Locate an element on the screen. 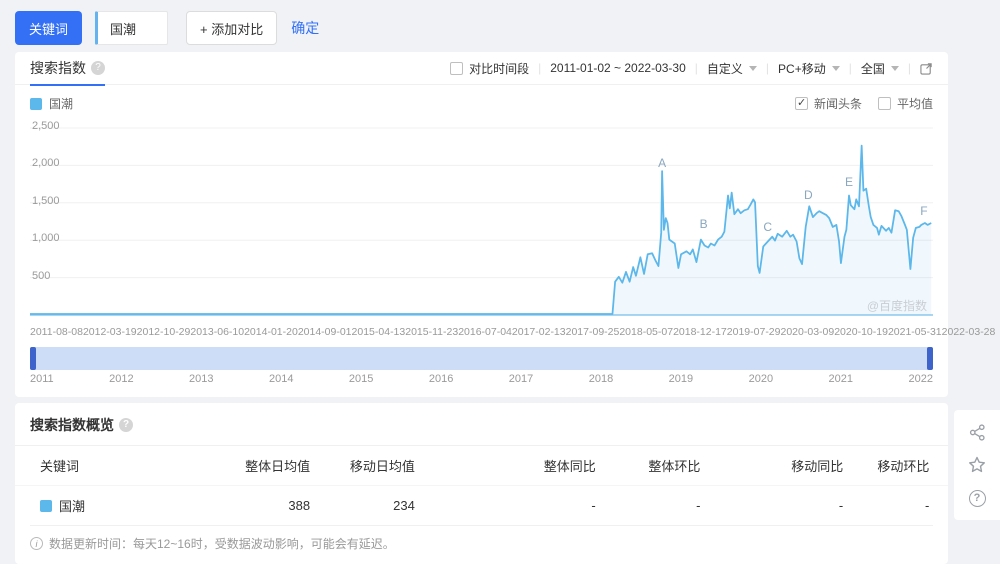 The height and width of the screenshot is (564, 1000). news-headlines-label: 新闻头条 is located at coordinates (837, 104).